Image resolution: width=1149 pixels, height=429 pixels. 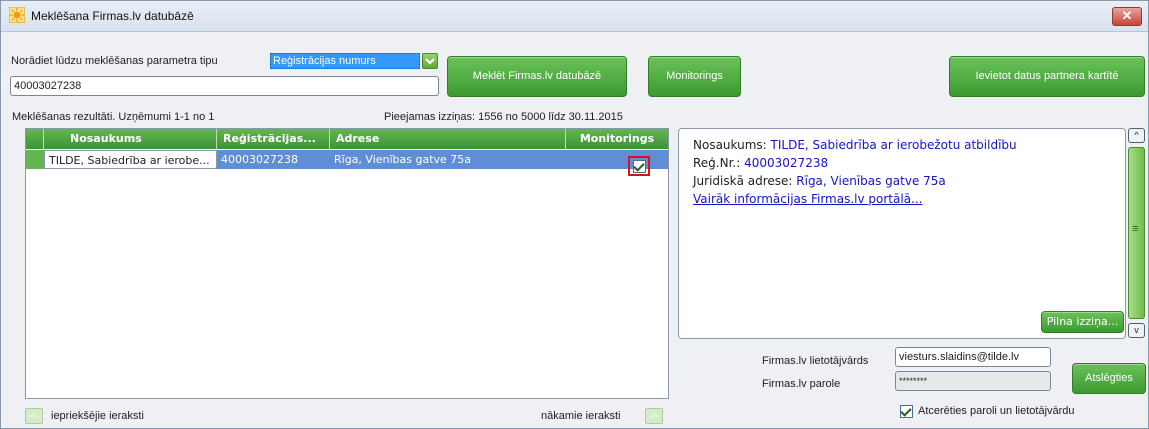 I want to click on scroll-up-icon: ^, so click(x=1136, y=135).